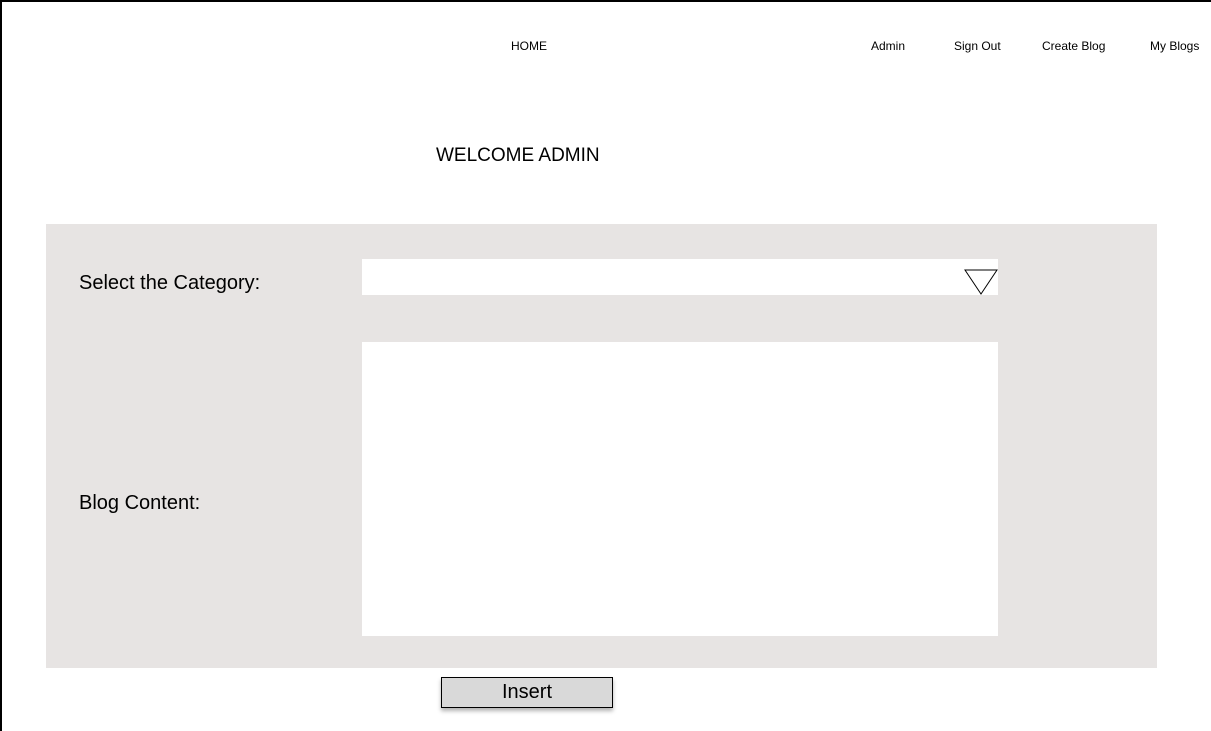 The height and width of the screenshot is (731, 1211). What do you see at coordinates (680, 277) in the screenshot?
I see `category-select` at bounding box center [680, 277].